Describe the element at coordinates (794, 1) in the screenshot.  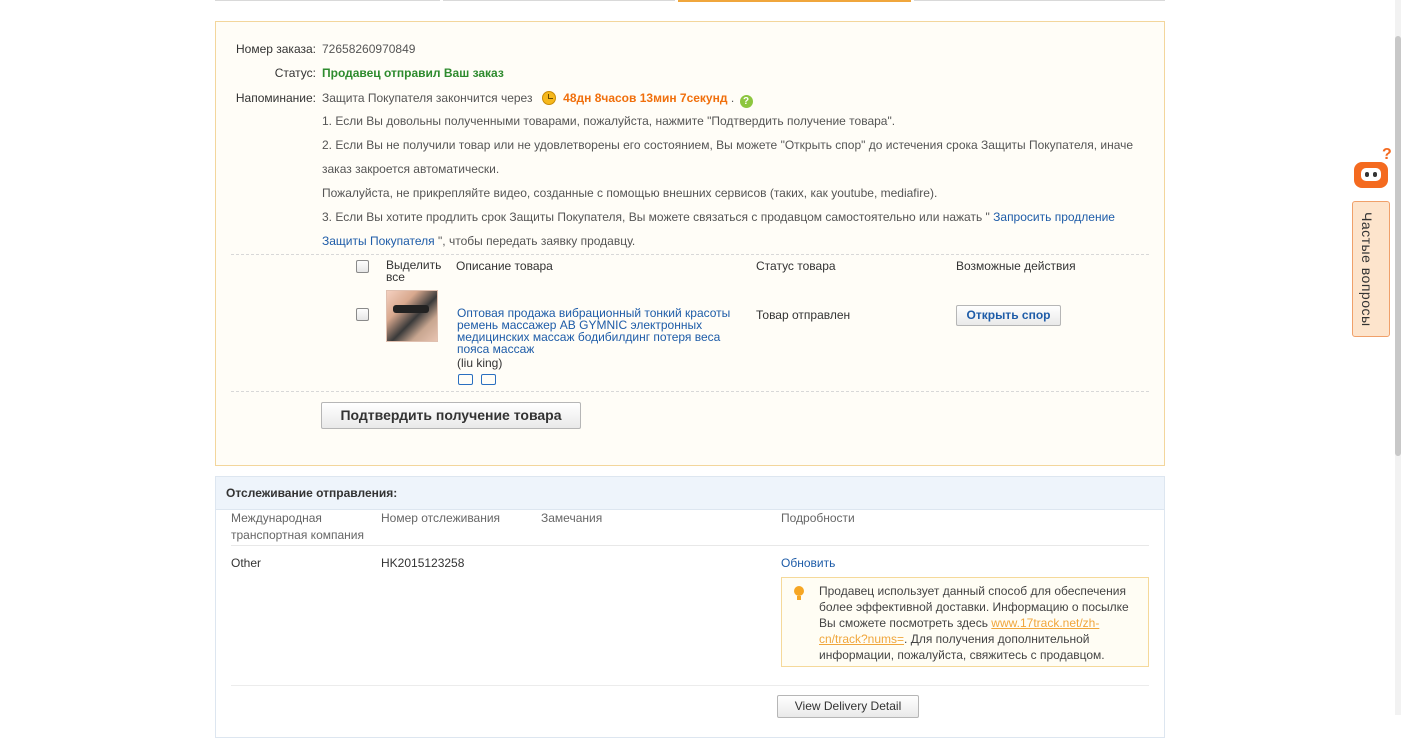
I see `tab-indicator-active` at that location.